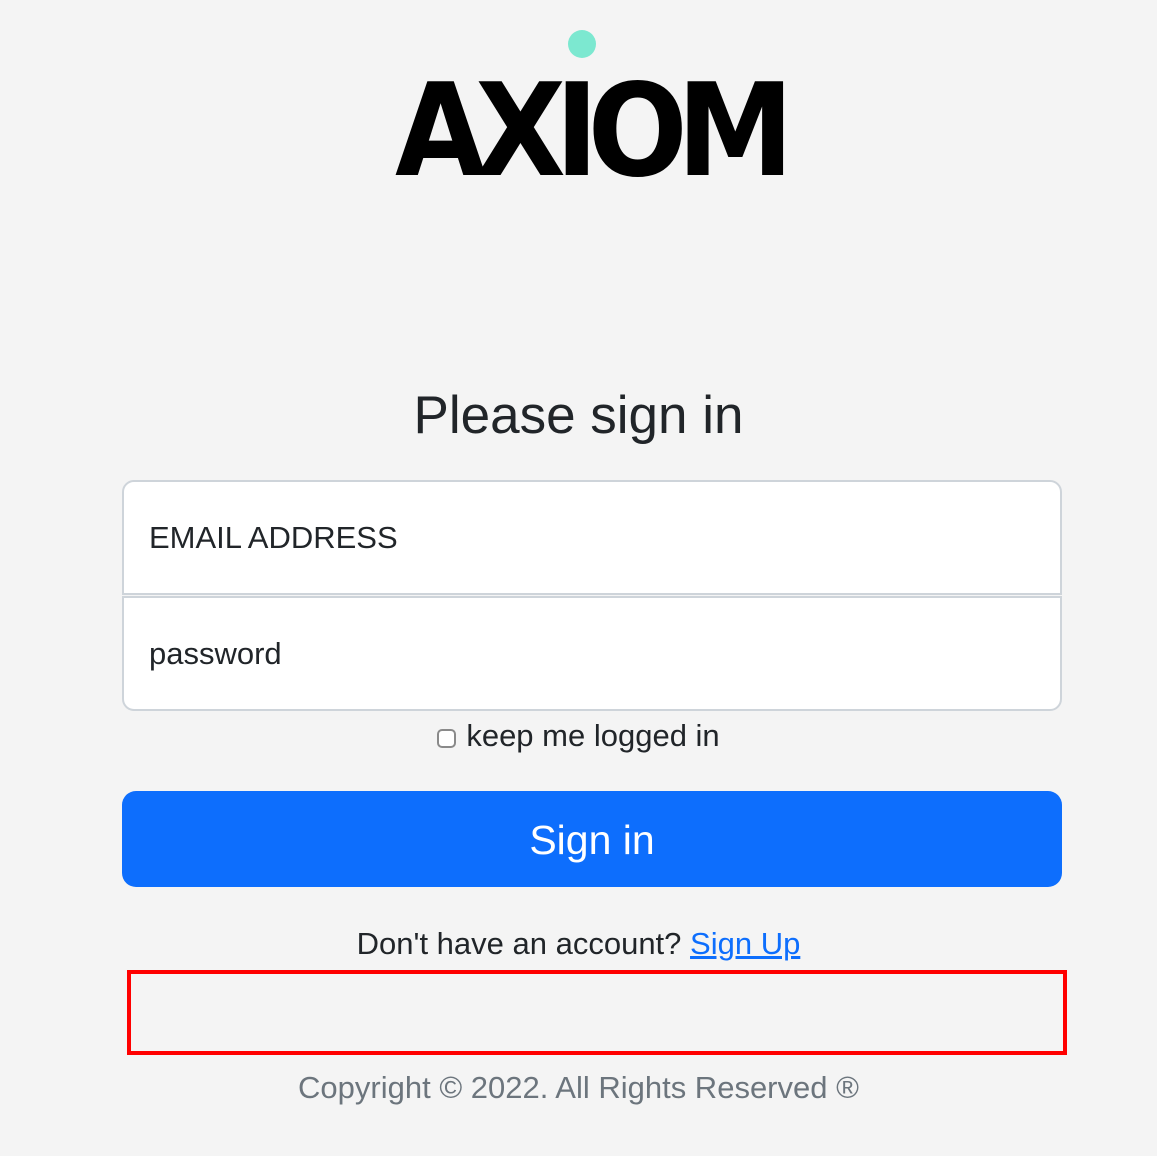 The image size is (1157, 1156). What do you see at coordinates (592, 735) in the screenshot?
I see `remember-me-label: keep me logged in` at bounding box center [592, 735].